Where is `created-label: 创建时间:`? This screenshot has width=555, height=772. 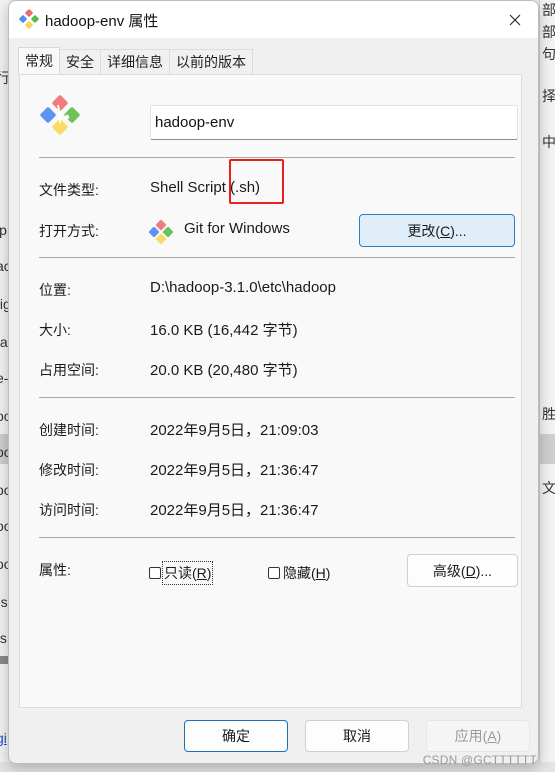 created-label: 创建时间: is located at coordinates (69, 430).